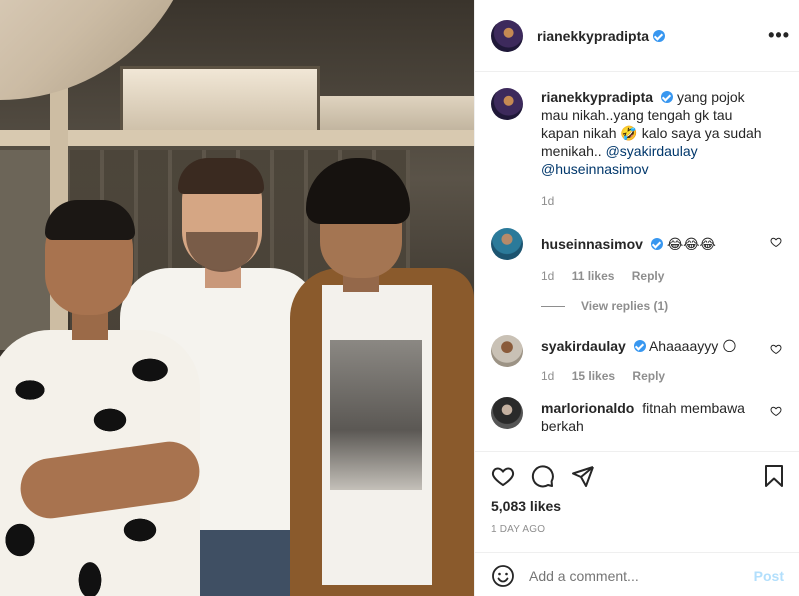 The width and height of the screenshot is (799, 596). What do you see at coordinates (656, 201) in the screenshot?
I see `caption-meta: 1d` at bounding box center [656, 201].